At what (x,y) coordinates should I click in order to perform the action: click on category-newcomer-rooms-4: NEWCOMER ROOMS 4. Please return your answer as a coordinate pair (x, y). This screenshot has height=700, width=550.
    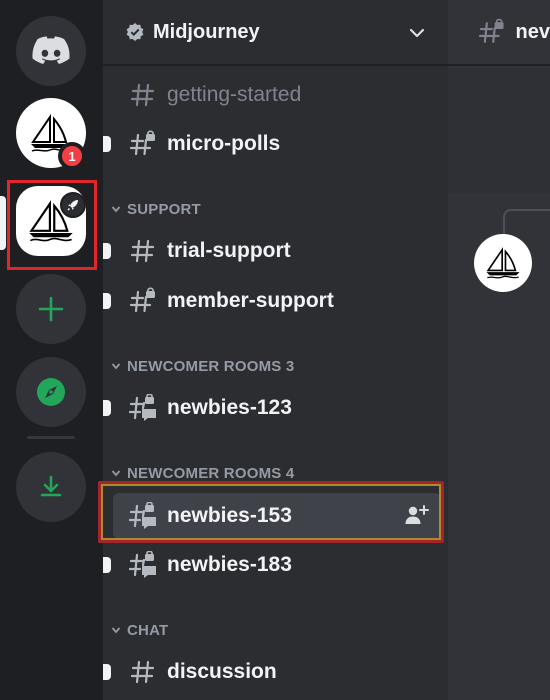
    Looking at the image, I should click on (202, 473).